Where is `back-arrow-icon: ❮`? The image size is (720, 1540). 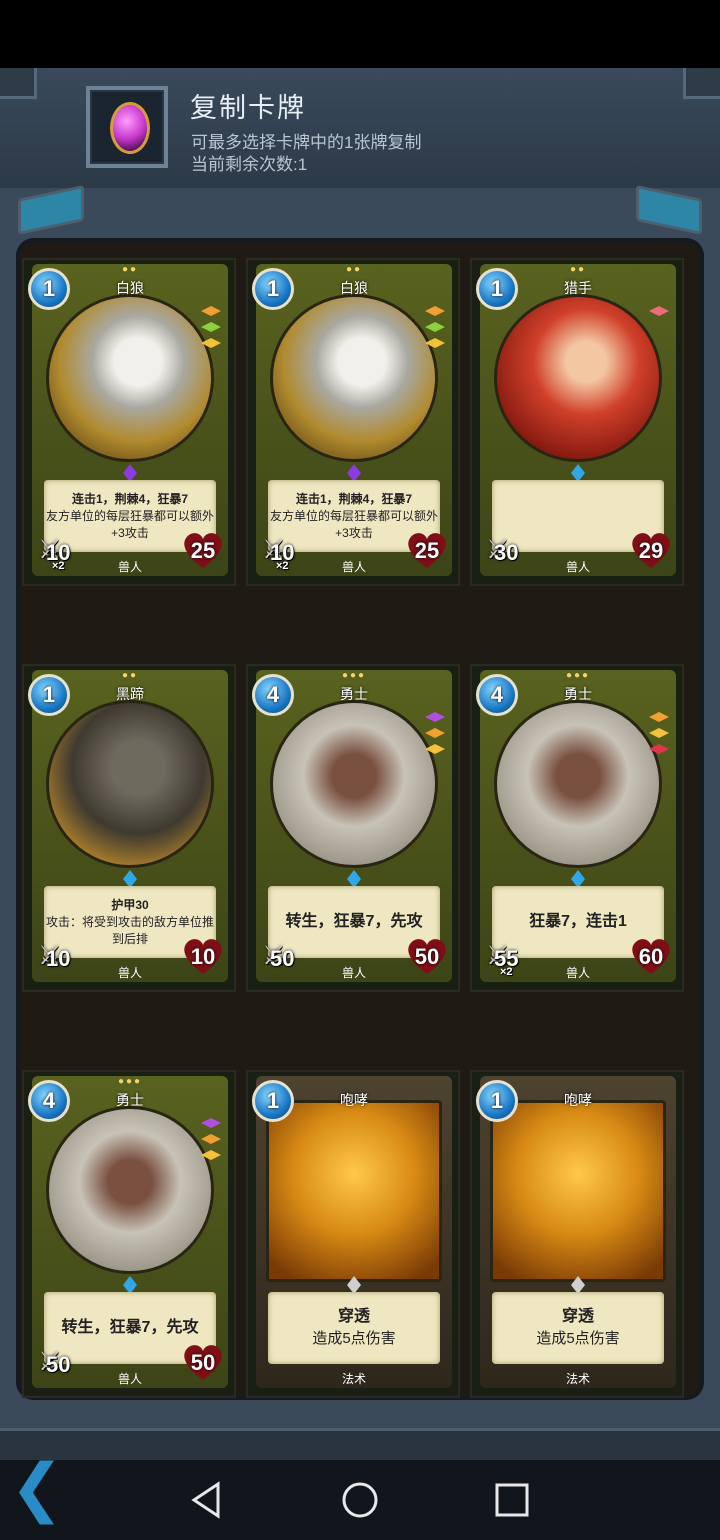 back-arrow-icon: ❮ is located at coordinates (40, 1487).